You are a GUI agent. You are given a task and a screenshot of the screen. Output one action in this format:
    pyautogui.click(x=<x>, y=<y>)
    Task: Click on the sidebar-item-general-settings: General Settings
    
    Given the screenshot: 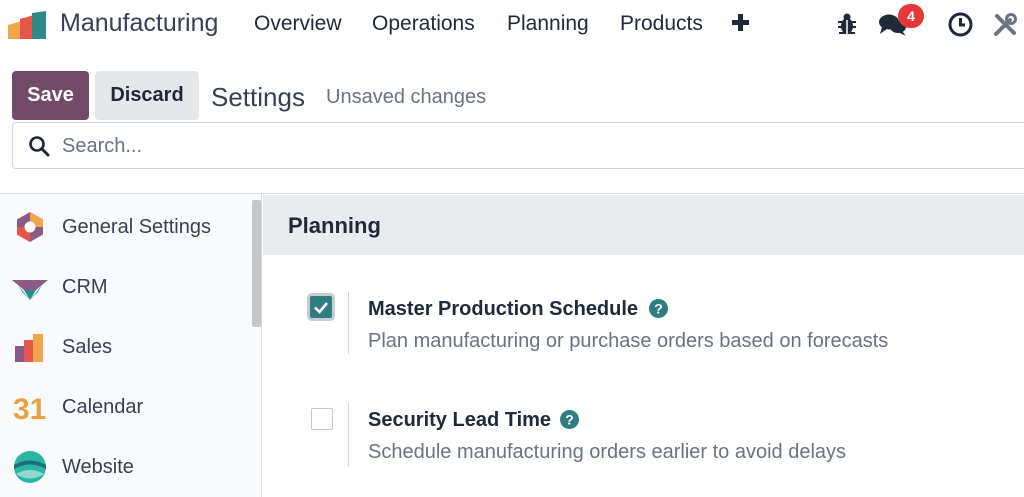 What is the action you would take?
    pyautogui.click(x=126, y=226)
    